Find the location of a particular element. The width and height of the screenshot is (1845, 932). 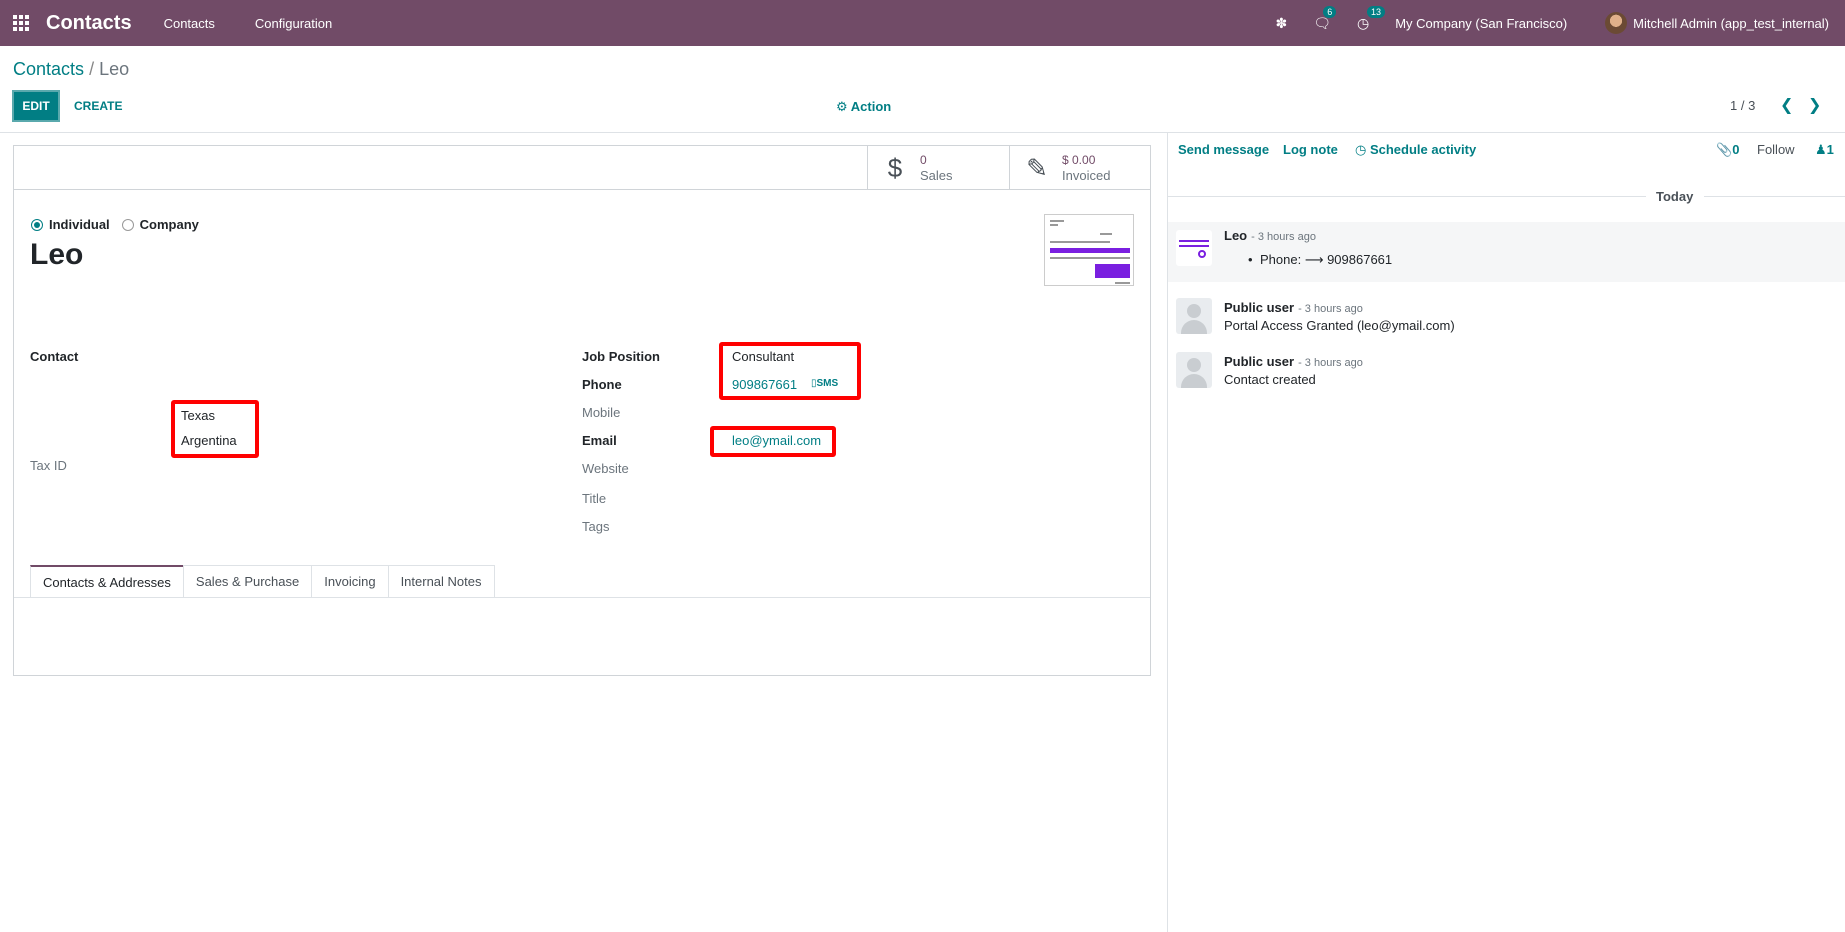

radio-company is located at coordinates (127, 224).